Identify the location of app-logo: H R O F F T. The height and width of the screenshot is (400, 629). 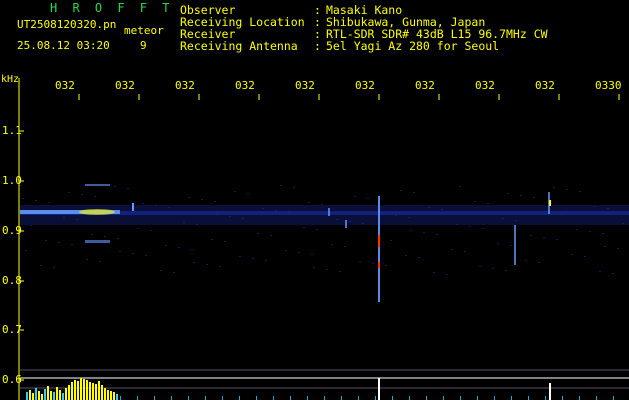
(112, 8).